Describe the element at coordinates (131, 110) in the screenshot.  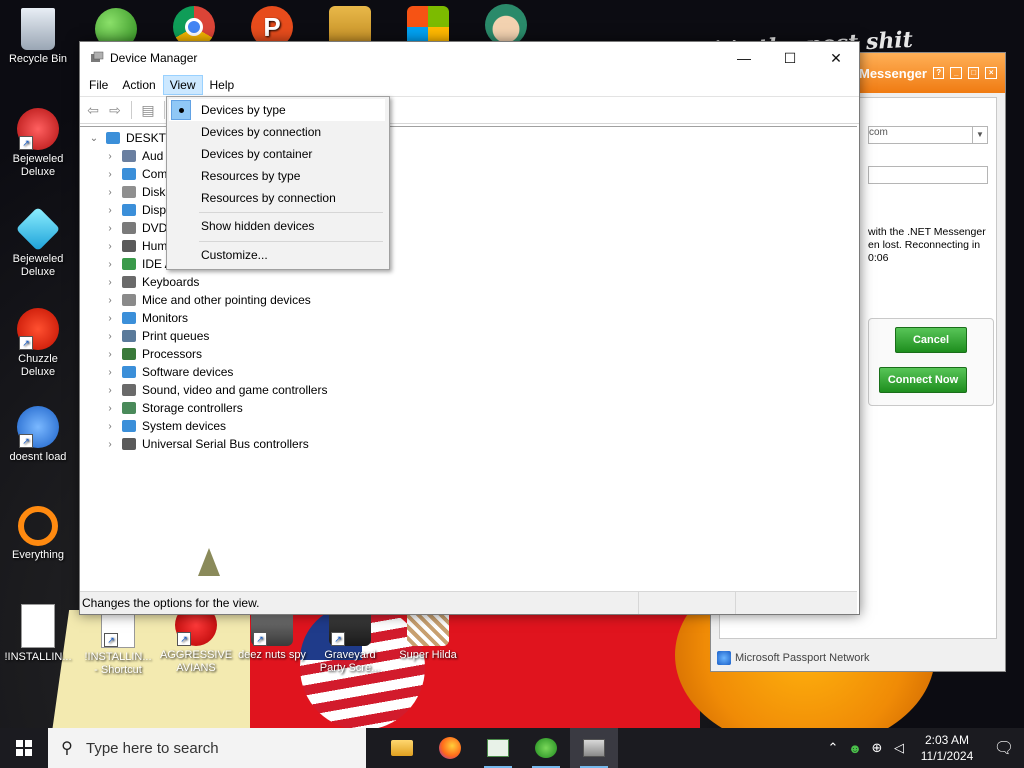
I see `toolbar-separator` at that location.